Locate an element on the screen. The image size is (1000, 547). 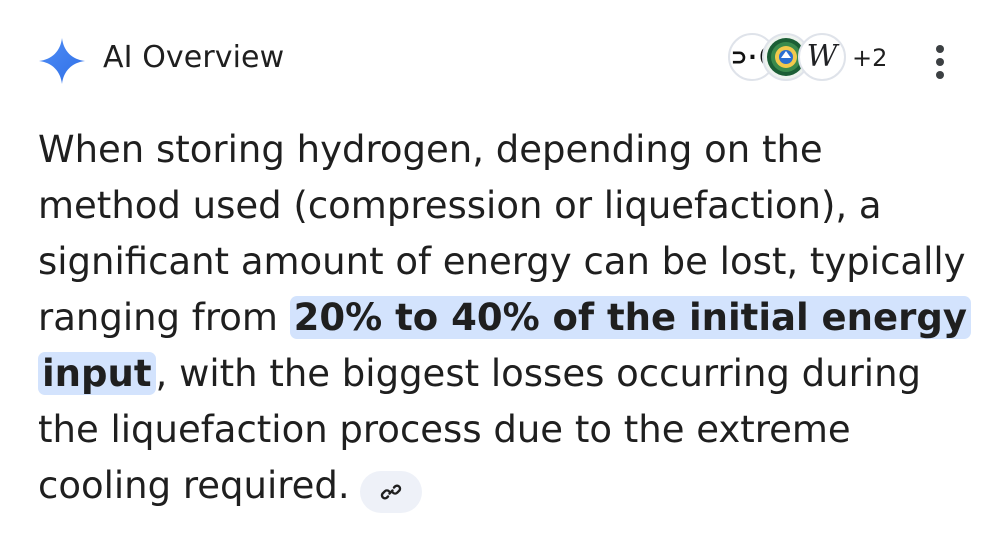
wikipedia-icon: W is located at coordinates (822, 56).